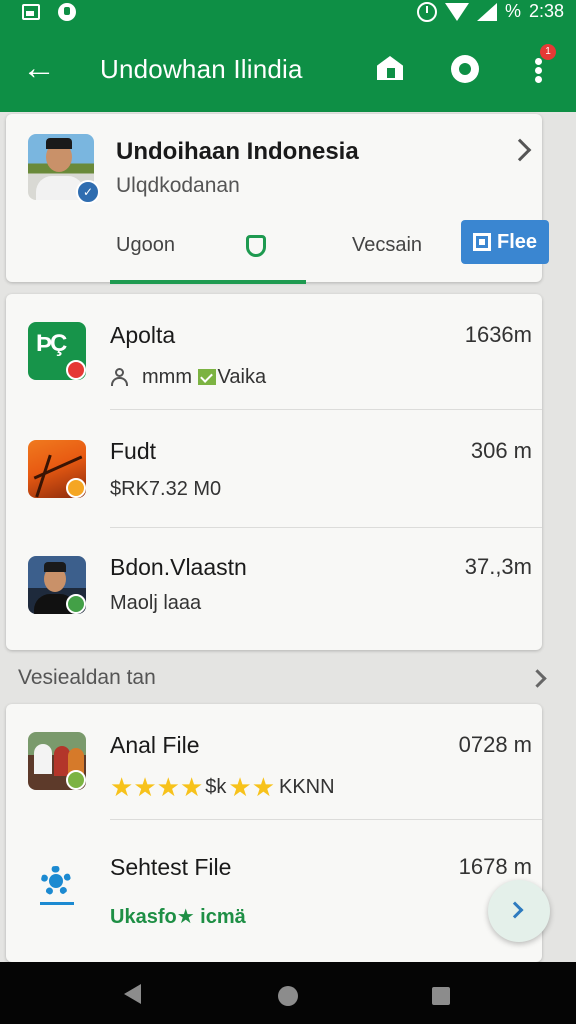  What do you see at coordinates (543, 65) in the screenshot?
I see `more-options-icon: 1` at bounding box center [543, 65].